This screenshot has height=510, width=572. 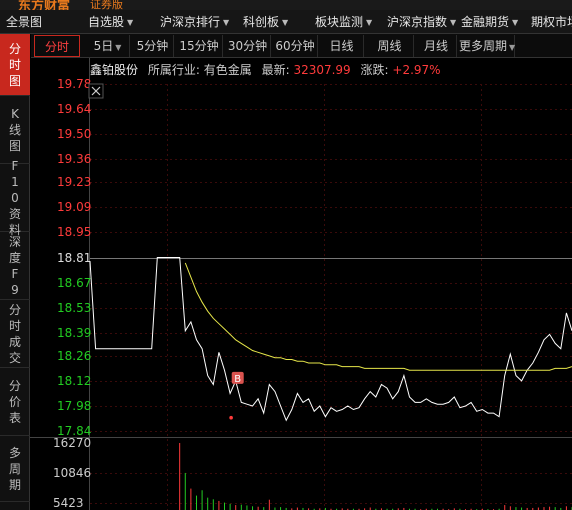 I want to click on latest-value: 32307.99, so click(x=322, y=70).